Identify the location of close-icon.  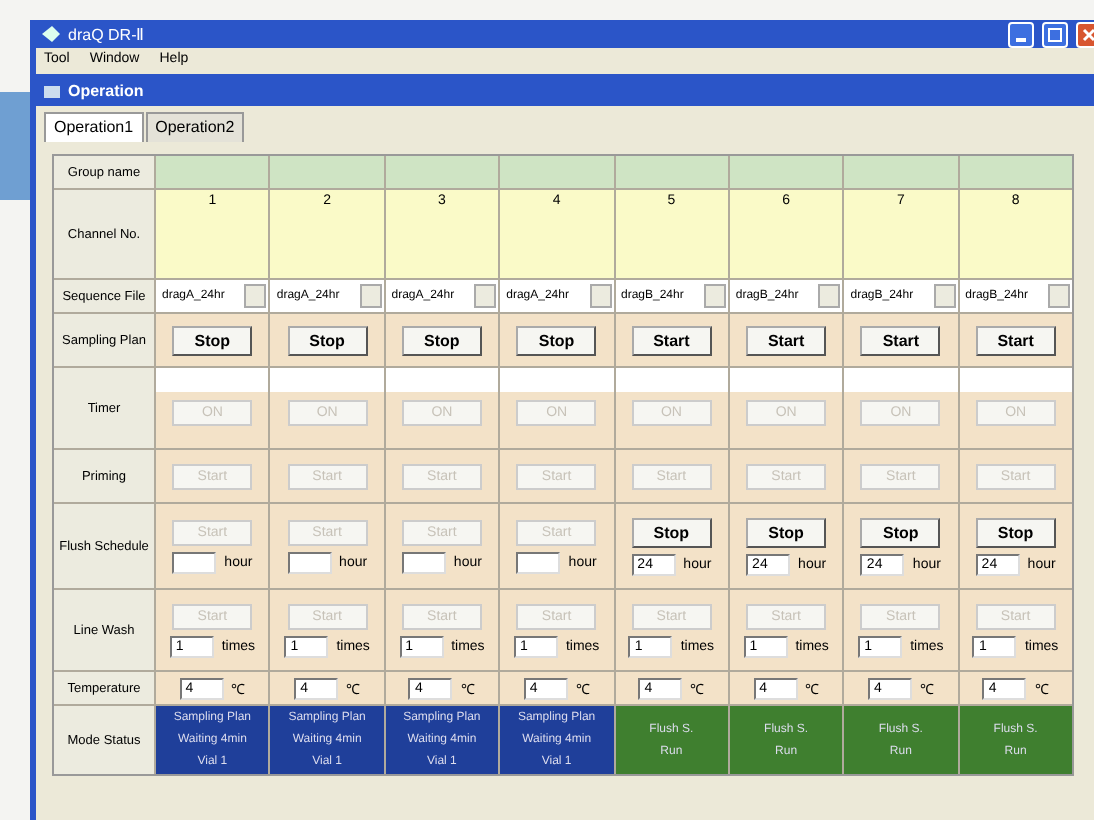
(1088, 34).